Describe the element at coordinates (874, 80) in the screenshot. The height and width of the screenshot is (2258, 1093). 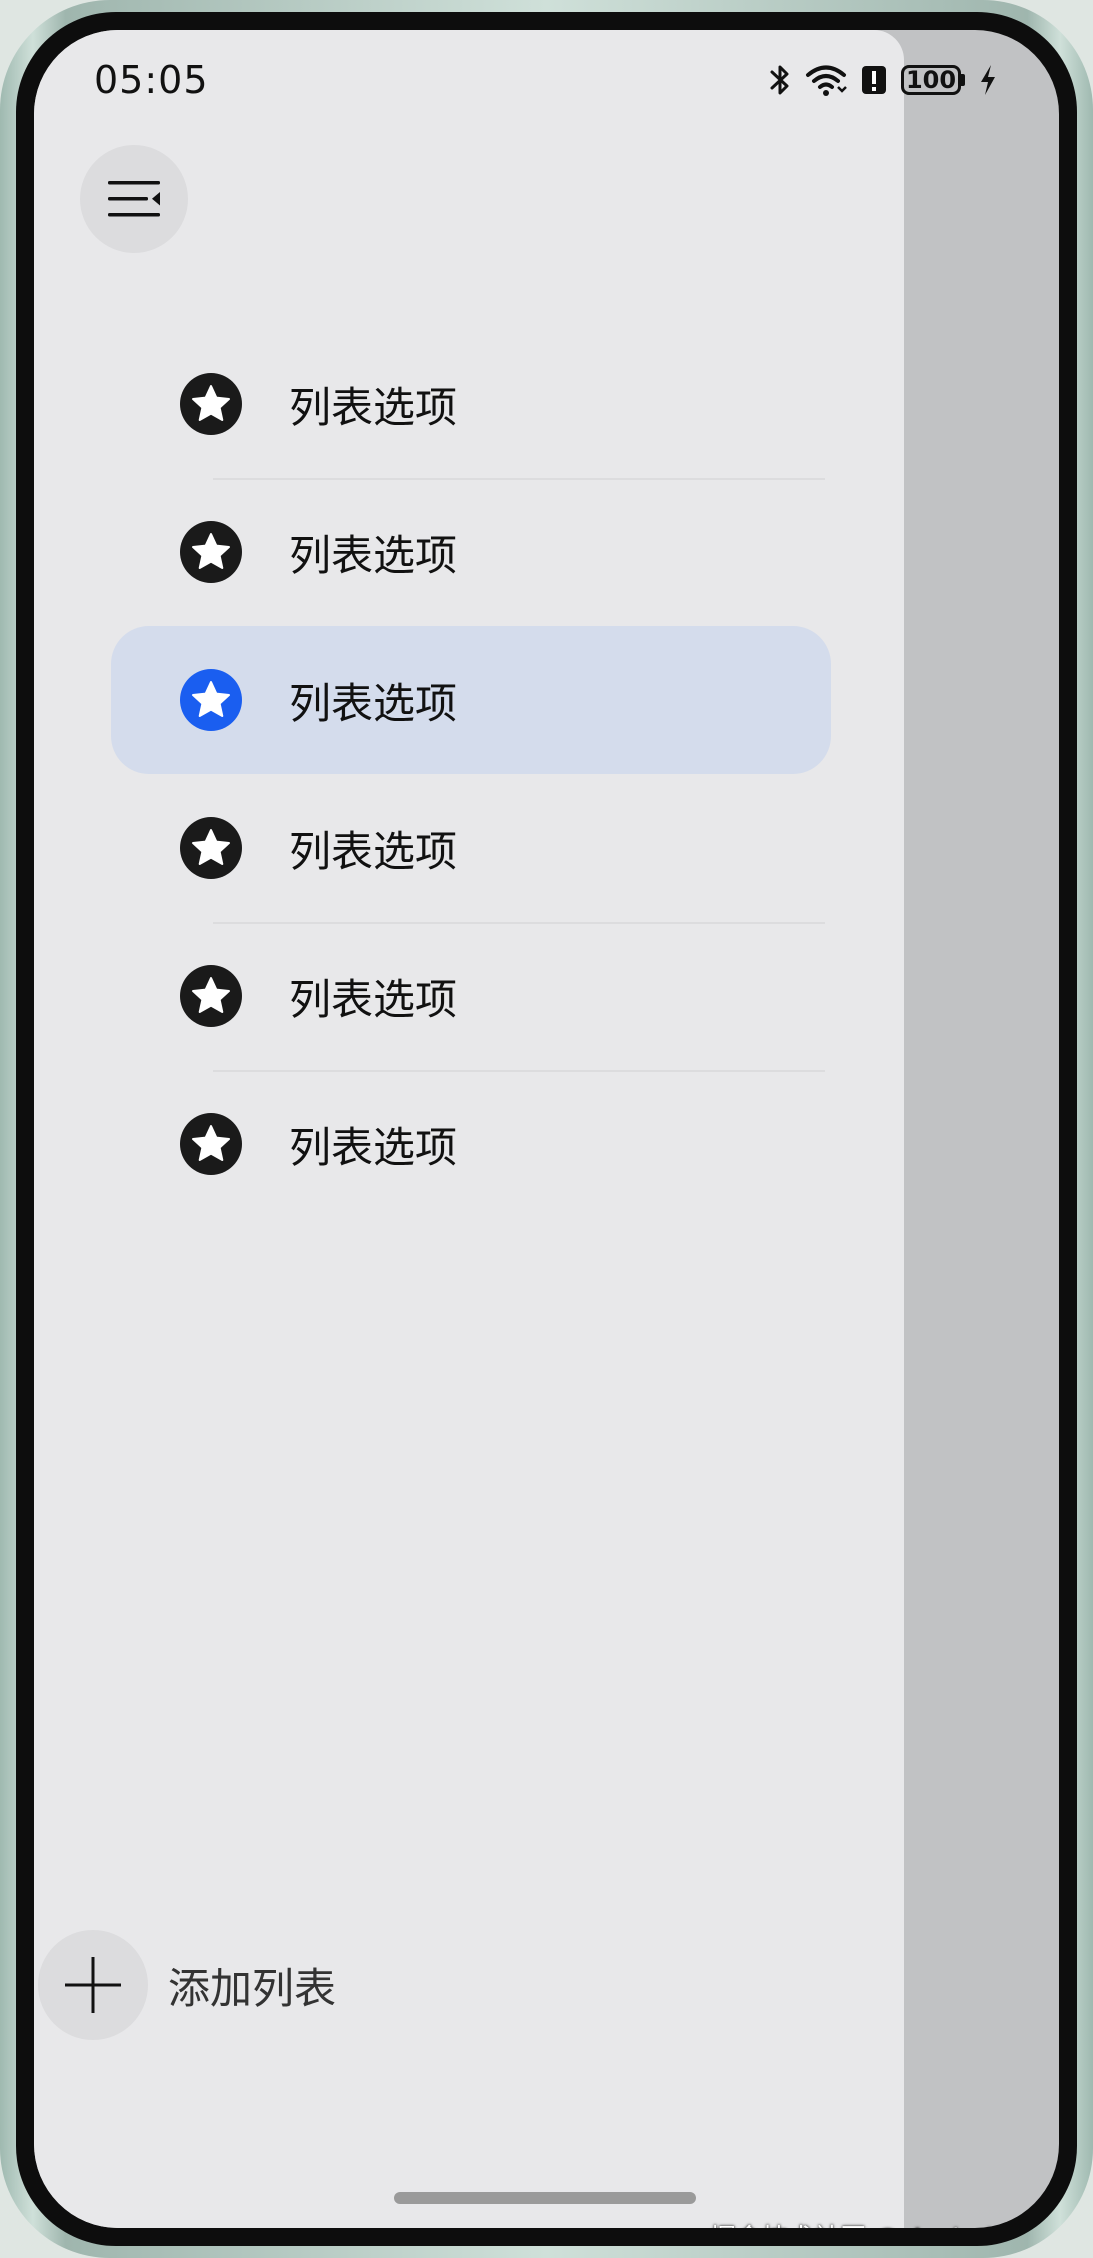
I see `alert-icon` at that location.